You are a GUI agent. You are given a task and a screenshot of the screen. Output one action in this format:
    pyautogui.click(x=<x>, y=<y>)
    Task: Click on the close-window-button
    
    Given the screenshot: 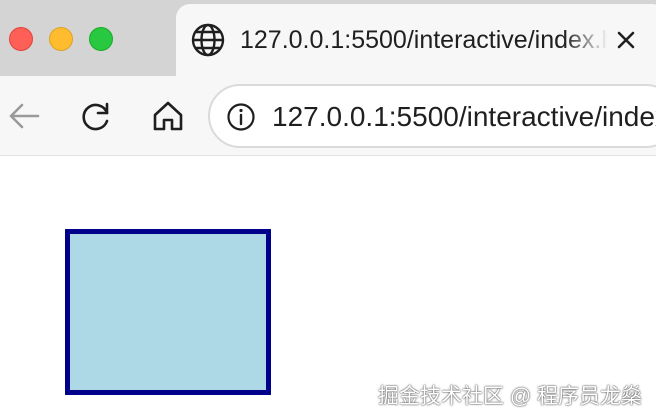 What is the action you would take?
    pyautogui.click(x=21, y=39)
    